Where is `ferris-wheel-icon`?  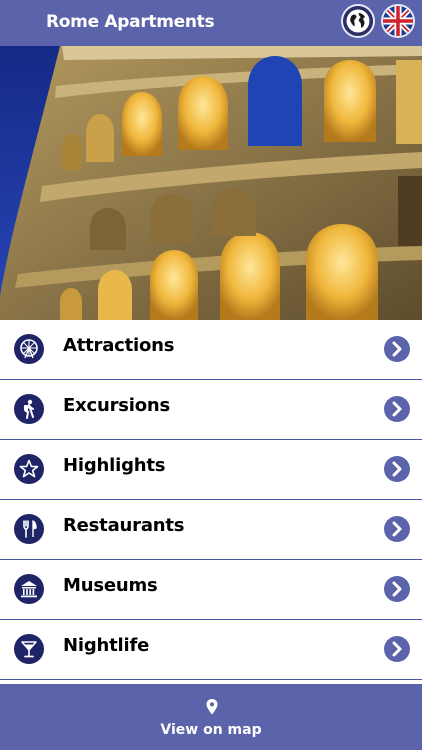 ferris-wheel-icon is located at coordinates (29, 349).